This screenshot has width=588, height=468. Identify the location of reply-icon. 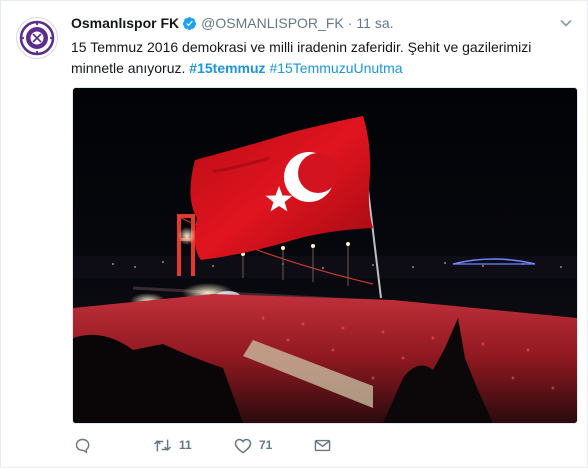
(82, 445).